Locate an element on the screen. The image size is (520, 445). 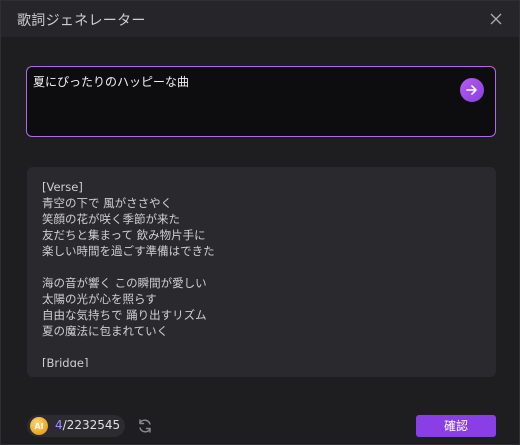
lyric-line: 海の音が響く この瞬間が愛しい is located at coordinates (124, 283).